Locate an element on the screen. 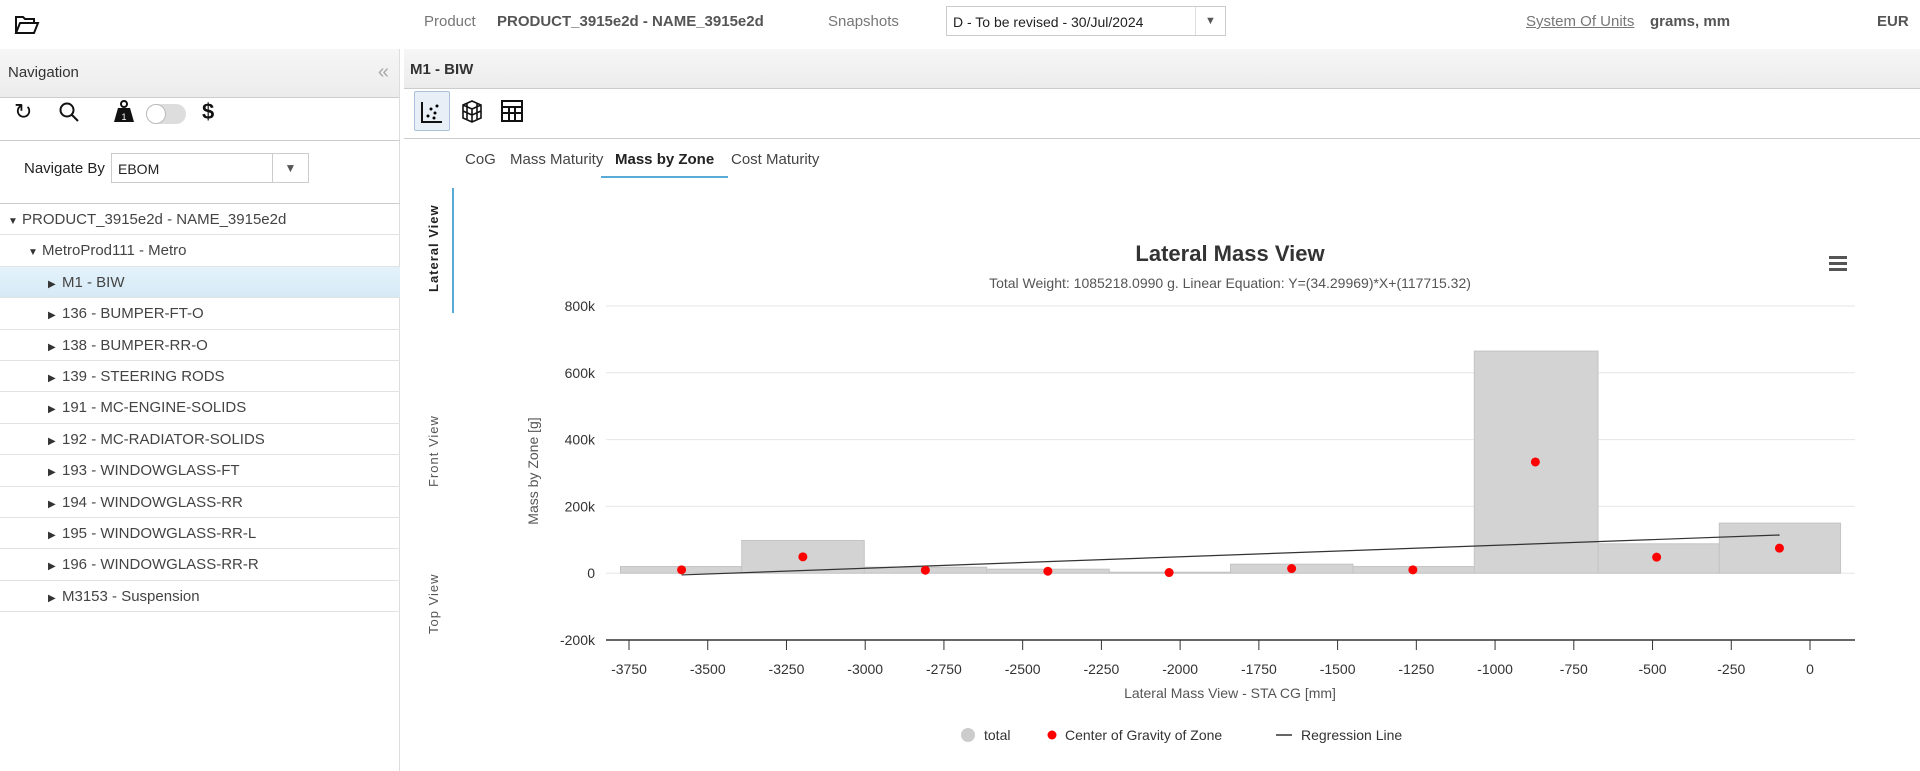 This screenshot has width=1920, height=771. tree-item: ▼ MetroProd111 - Metro is located at coordinates (200, 251).